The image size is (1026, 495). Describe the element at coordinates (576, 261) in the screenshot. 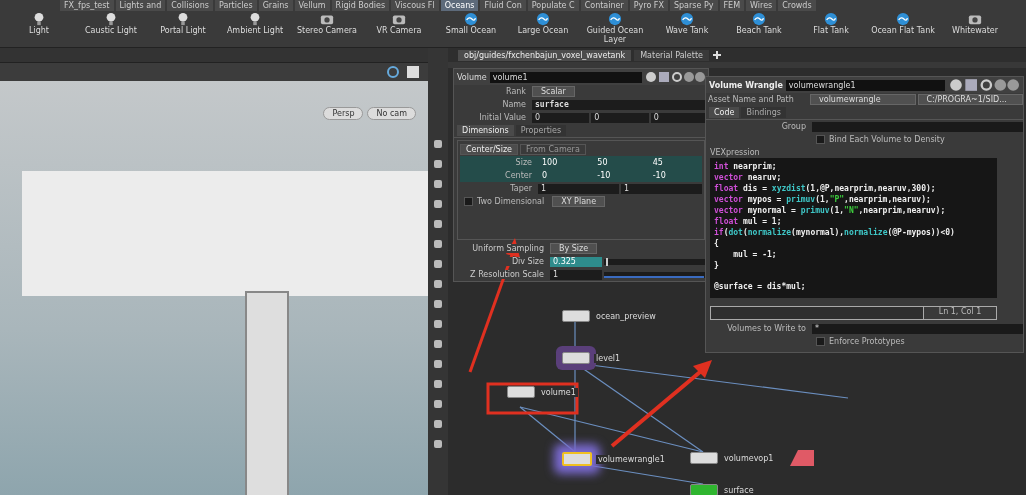

I see `value-field: 0.325` at that location.